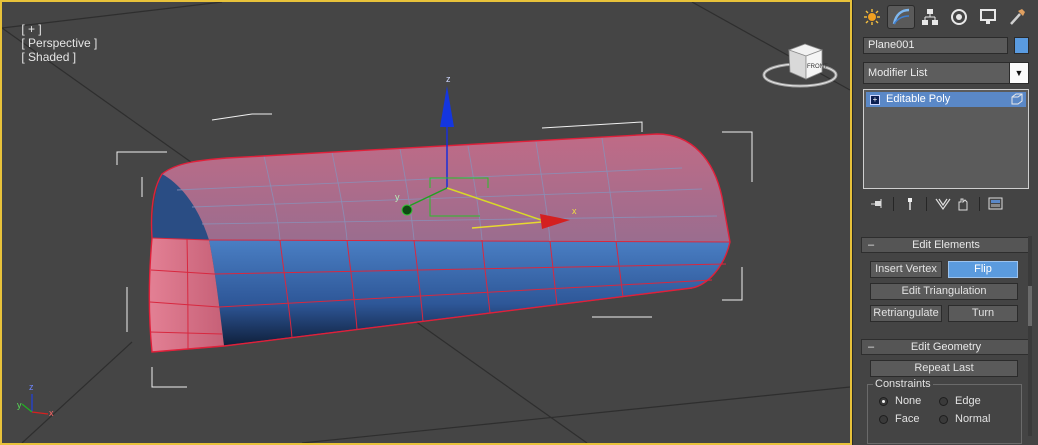 This screenshot has width=1038, height=445. I want to click on pin-stack-icon, so click(876, 203).